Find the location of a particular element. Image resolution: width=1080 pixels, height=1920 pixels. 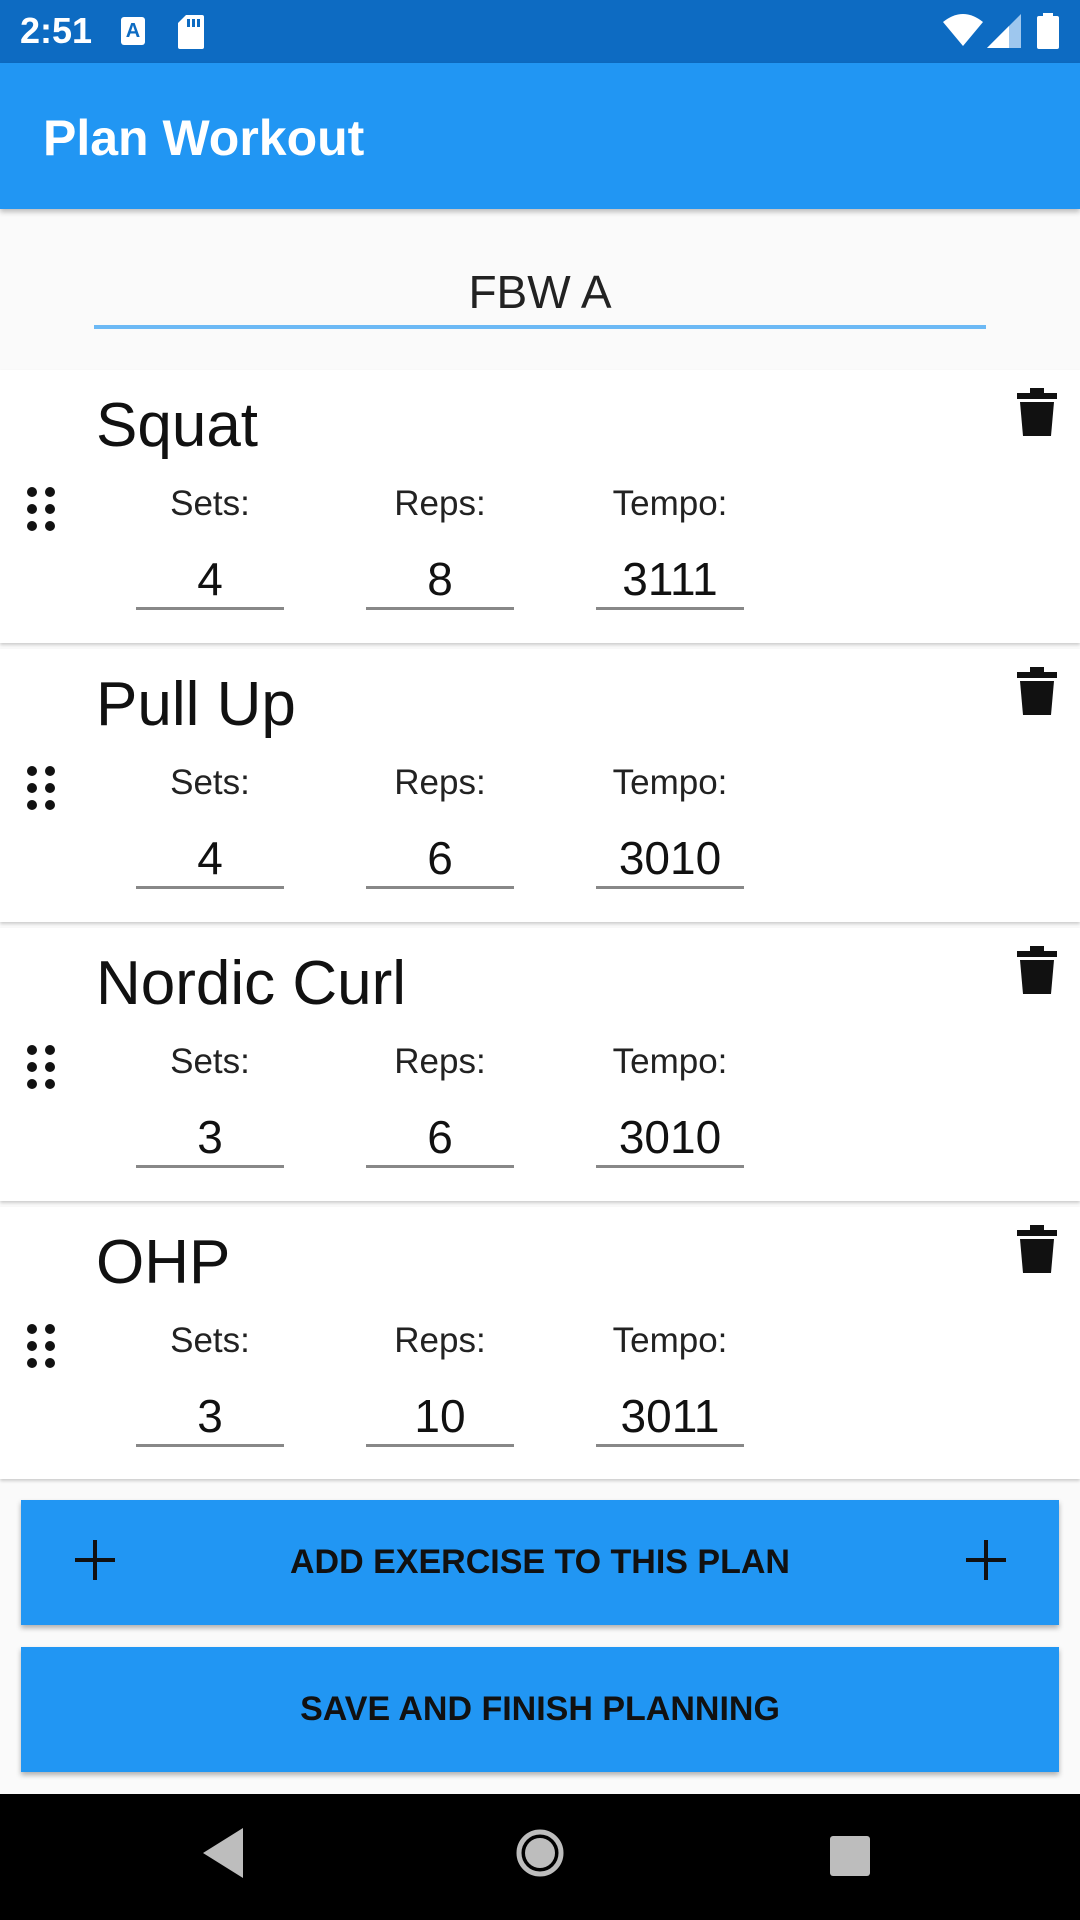

save-finish-label: SAVE AND FINISH PLANNING is located at coordinates (540, 1709).